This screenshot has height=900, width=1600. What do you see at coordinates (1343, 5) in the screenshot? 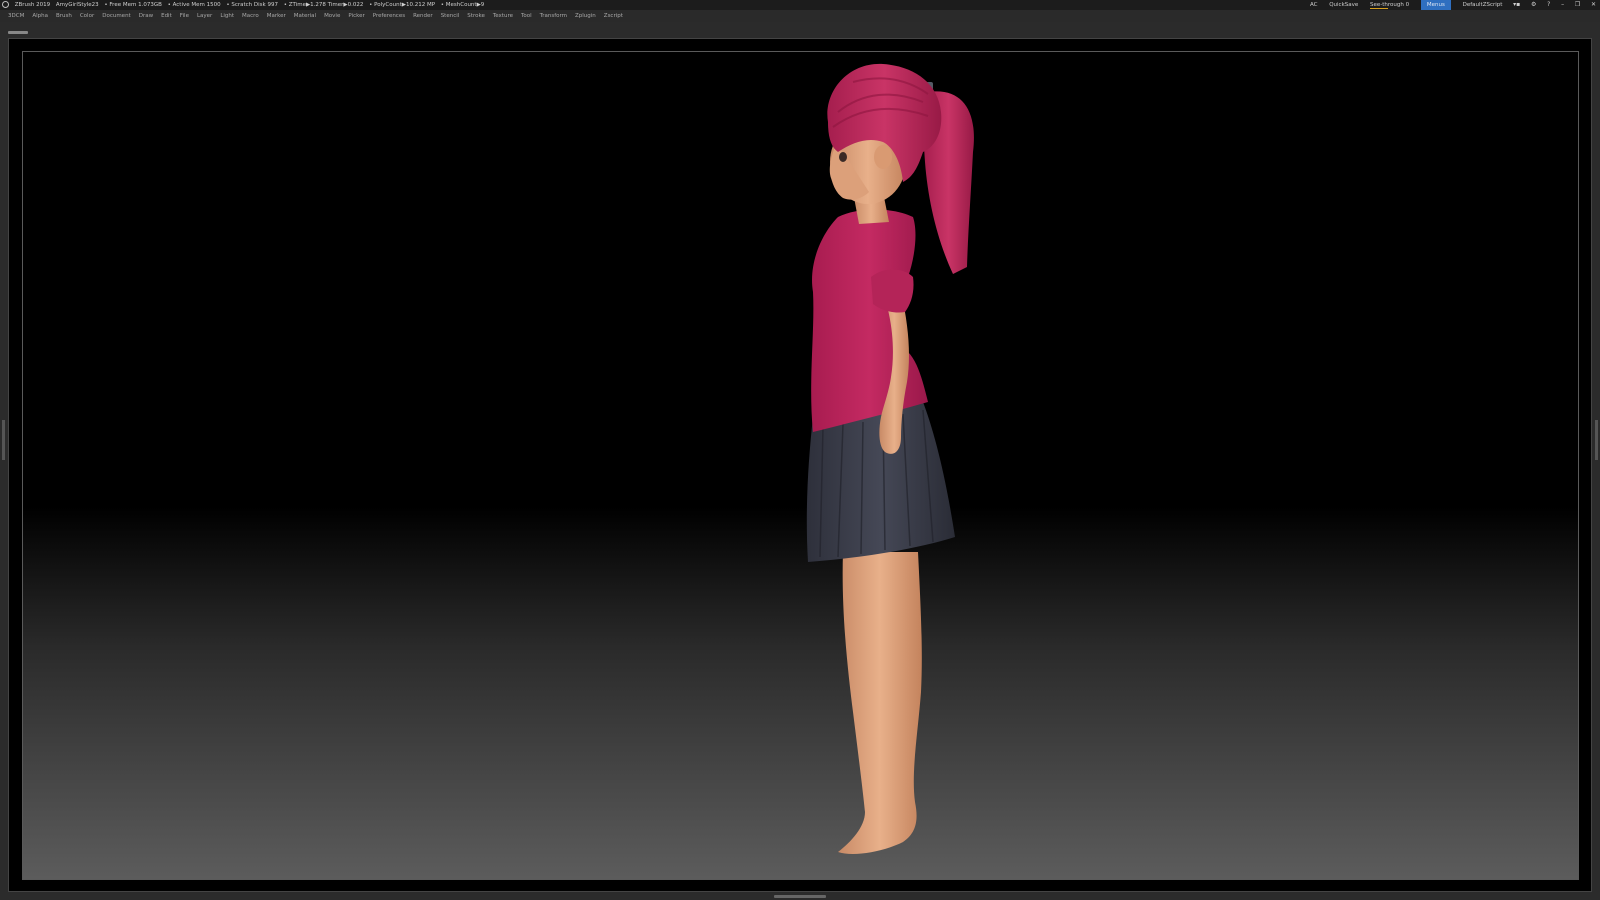
I see `quicksave-button: QuickSave` at bounding box center [1343, 5].